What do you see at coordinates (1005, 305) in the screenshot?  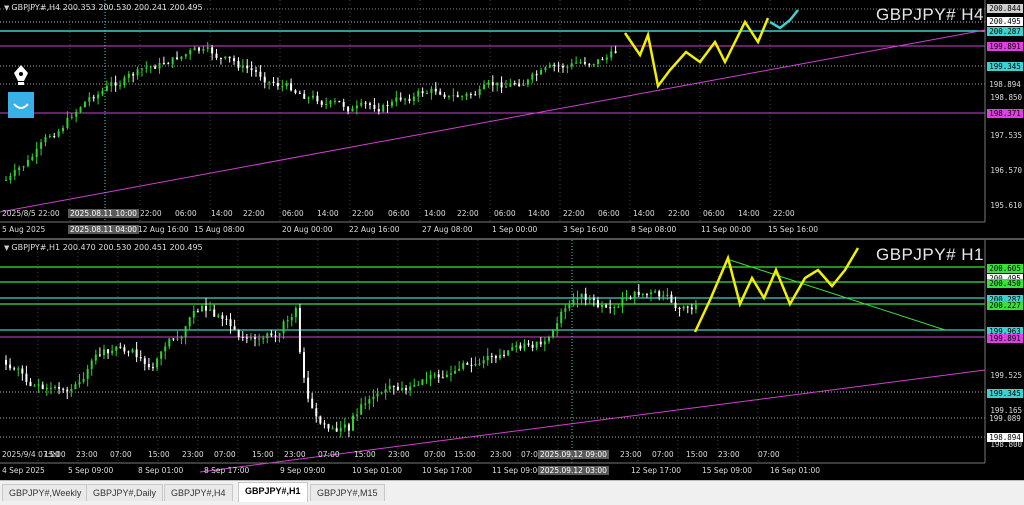 I see `price-tag: 200.227` at bounding box center [1005, 305].